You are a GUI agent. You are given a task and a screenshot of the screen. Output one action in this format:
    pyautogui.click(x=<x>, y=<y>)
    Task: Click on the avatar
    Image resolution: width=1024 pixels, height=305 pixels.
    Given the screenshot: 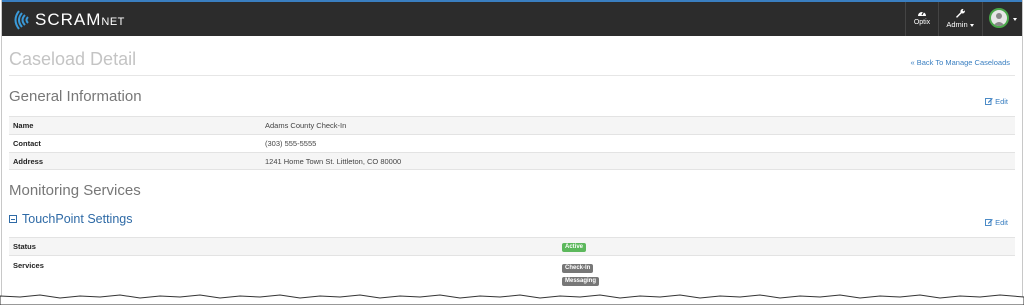 What is the action you would take?
    pyautogui.click(x=999, y=18)
    